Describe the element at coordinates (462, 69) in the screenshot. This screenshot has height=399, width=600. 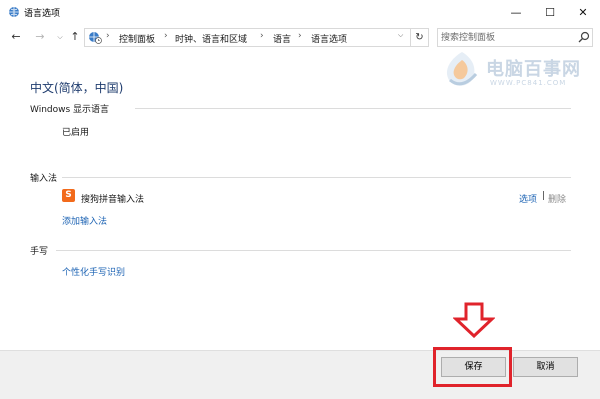
I see `watermark-logo` at that location.